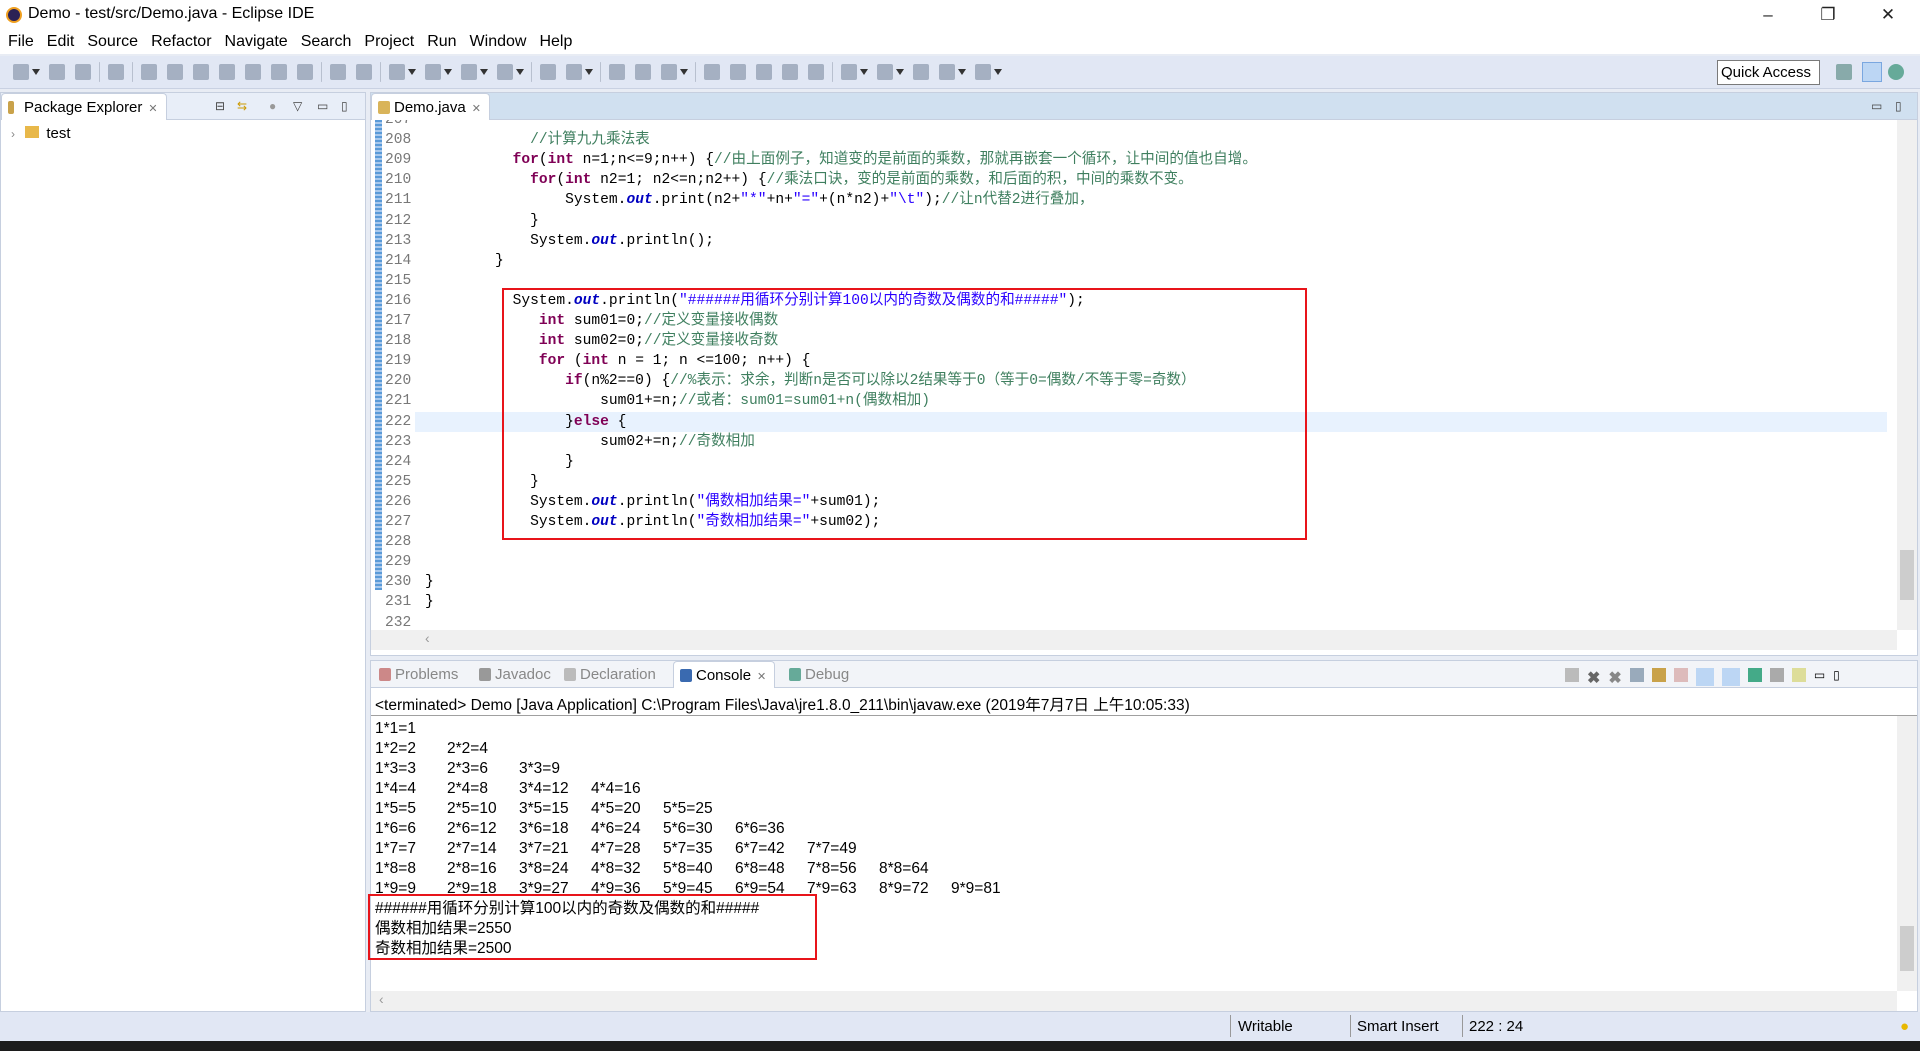 This screenshot has width=1920, height=1051. Describe the element at coordinates (338, 72) in the screenshot. I see `drop-to-frame-icon` at that location.